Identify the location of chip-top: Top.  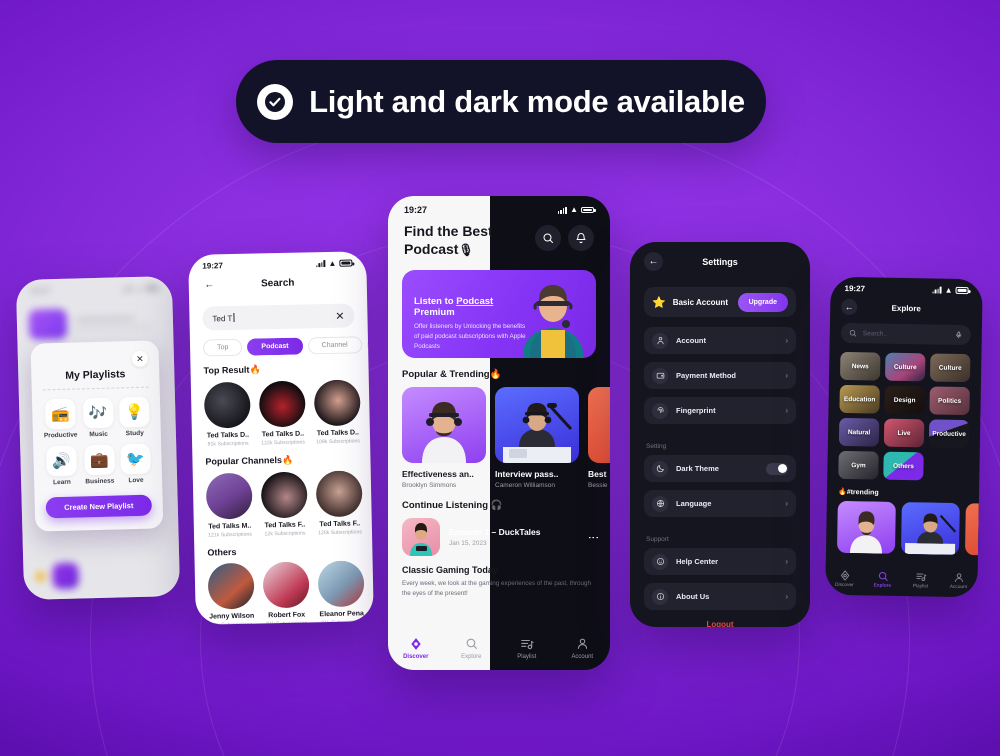
(222, 347).